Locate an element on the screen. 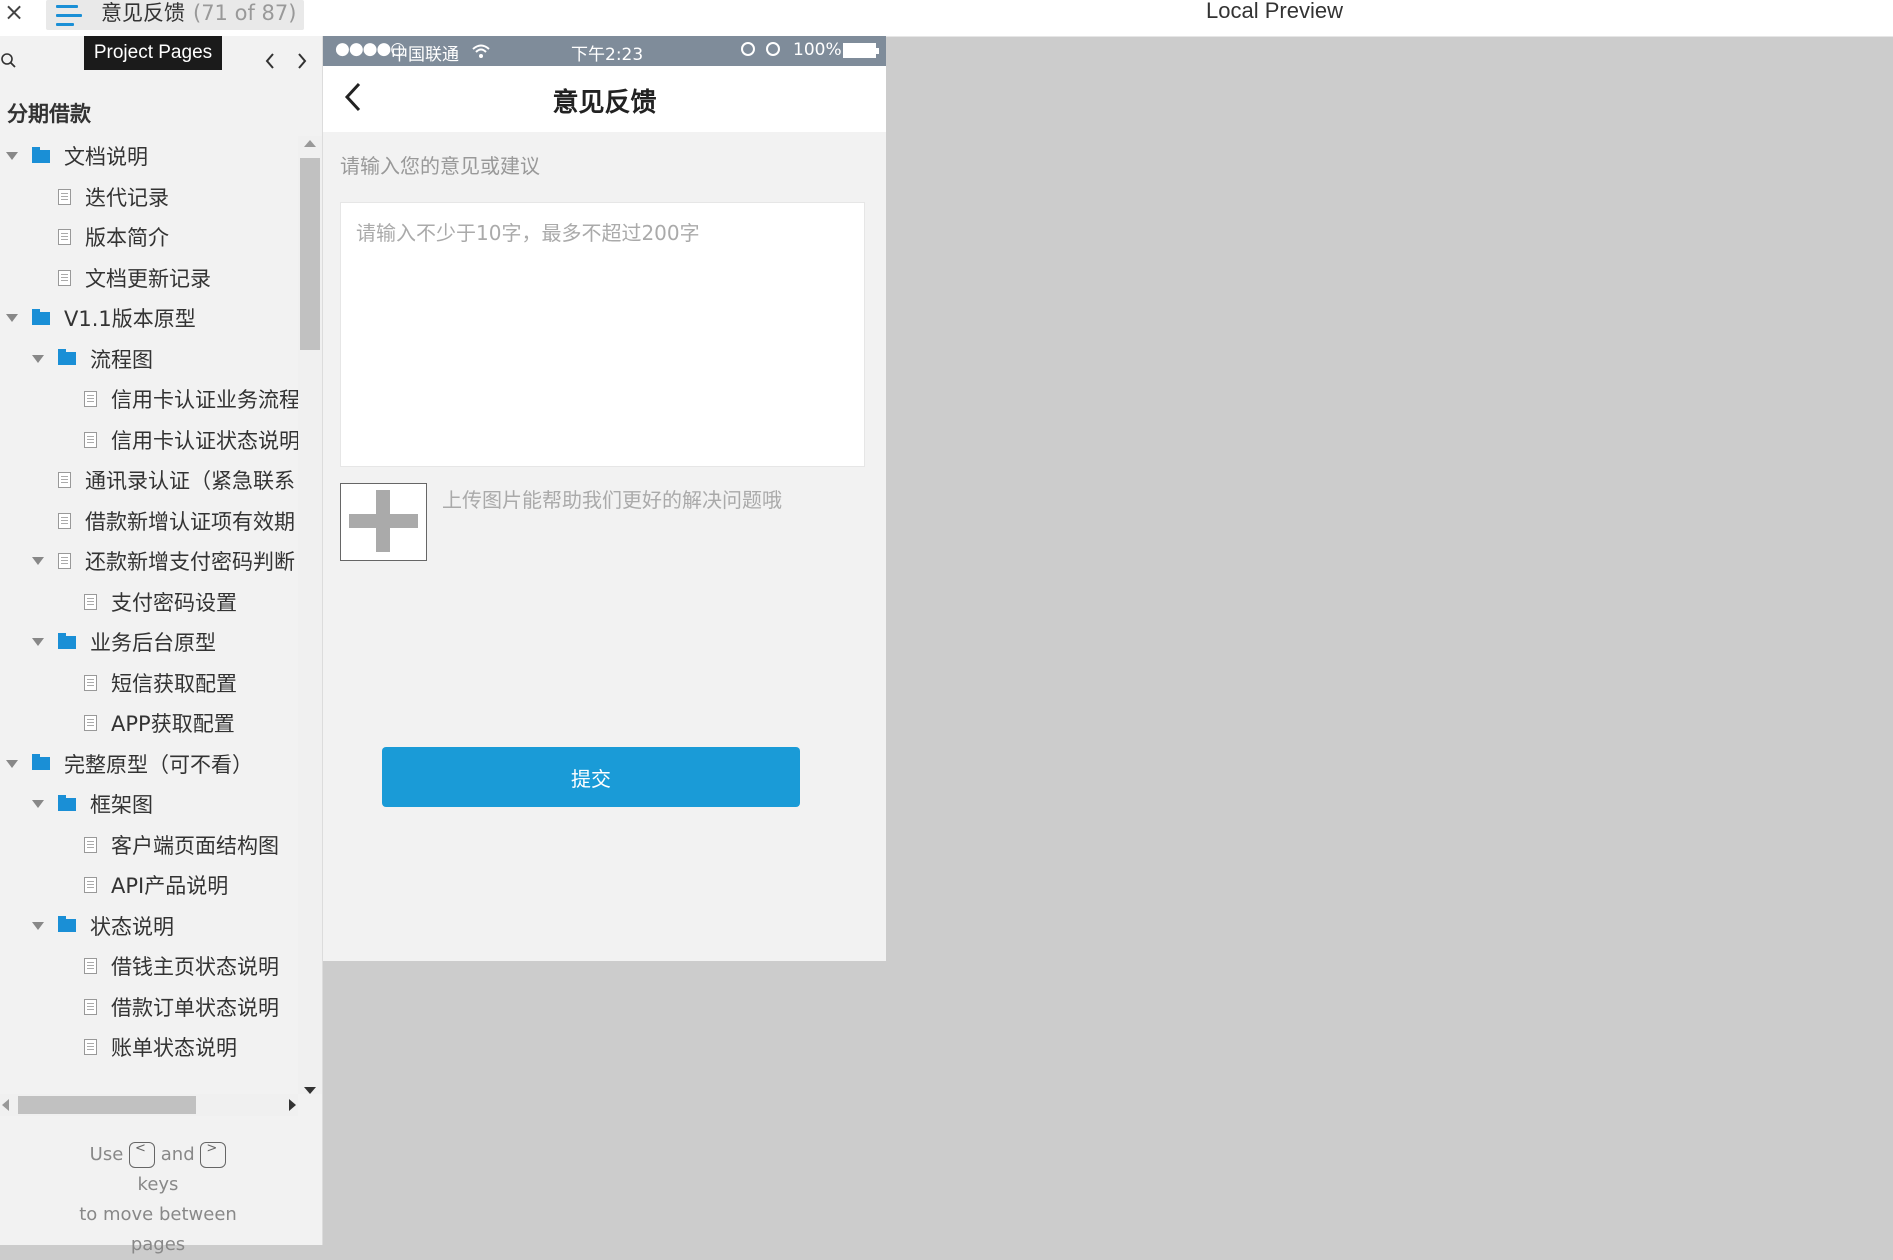 The image size is (1893, 1260). upload-image-button is located at coordinates (383, 522).